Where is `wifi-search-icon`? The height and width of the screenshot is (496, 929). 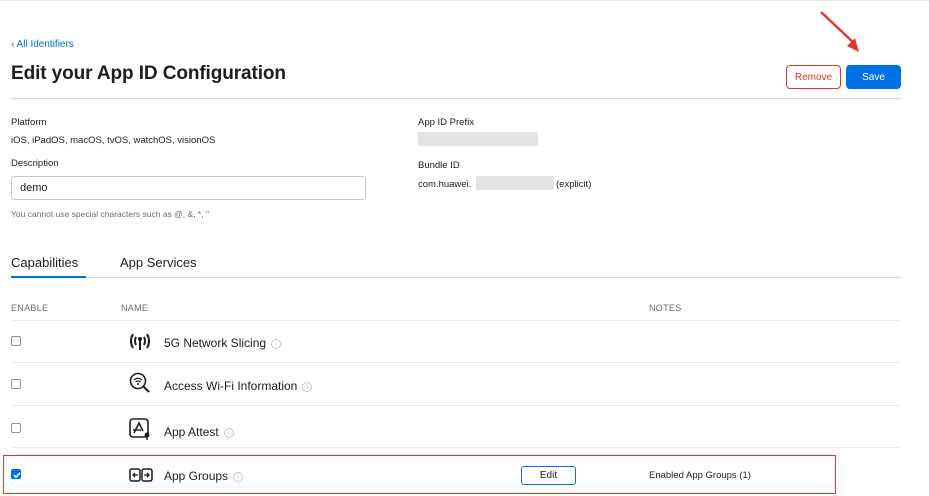
wifi-search-icon is located at coordinates (139, 382).